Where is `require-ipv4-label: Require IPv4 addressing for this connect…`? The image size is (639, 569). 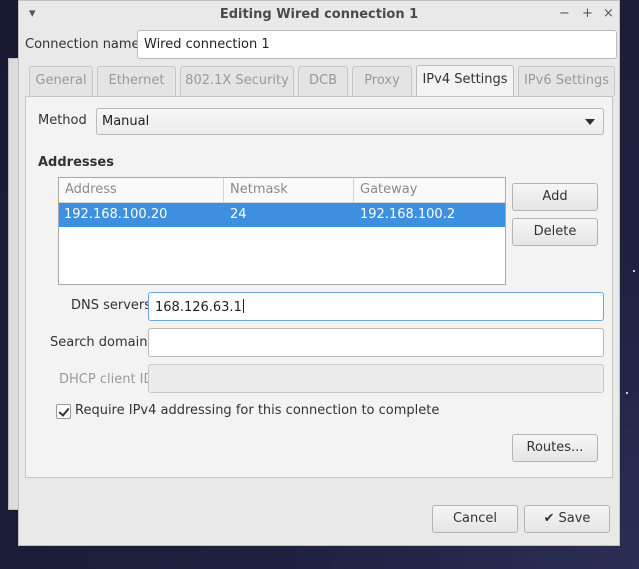
require-ipv4-label: Require IPv4 addressing for this connect… is located at coordinates (257, 410).